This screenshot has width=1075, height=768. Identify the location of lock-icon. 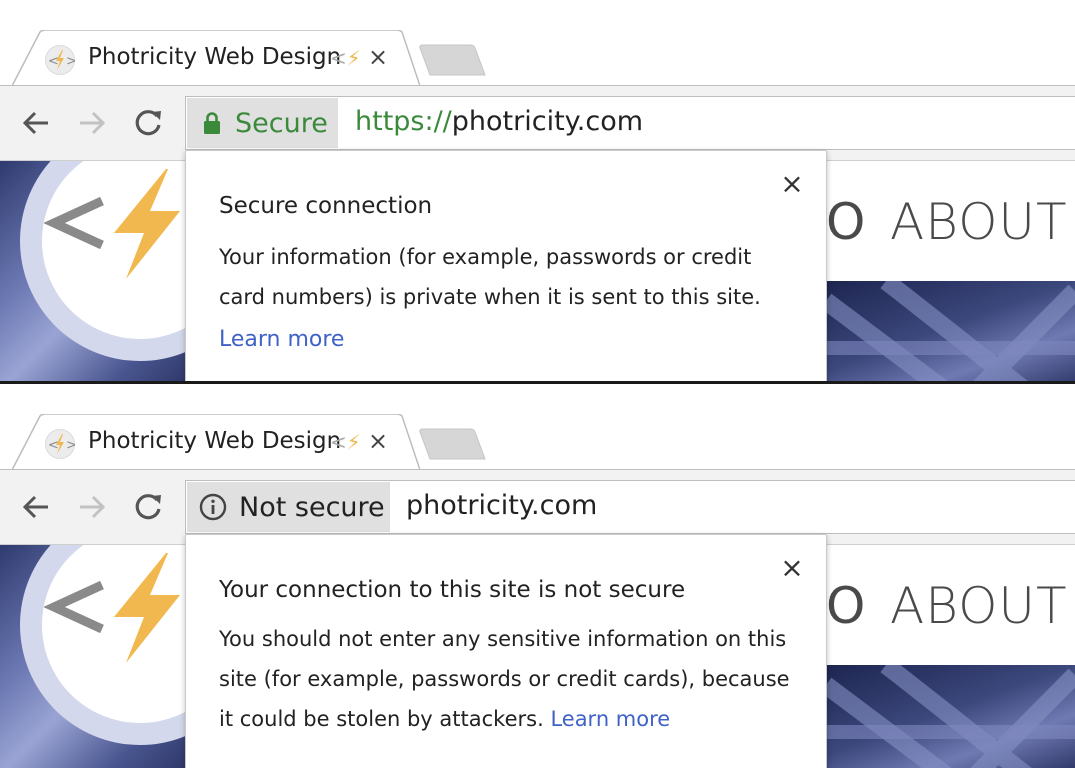
(212, 123).